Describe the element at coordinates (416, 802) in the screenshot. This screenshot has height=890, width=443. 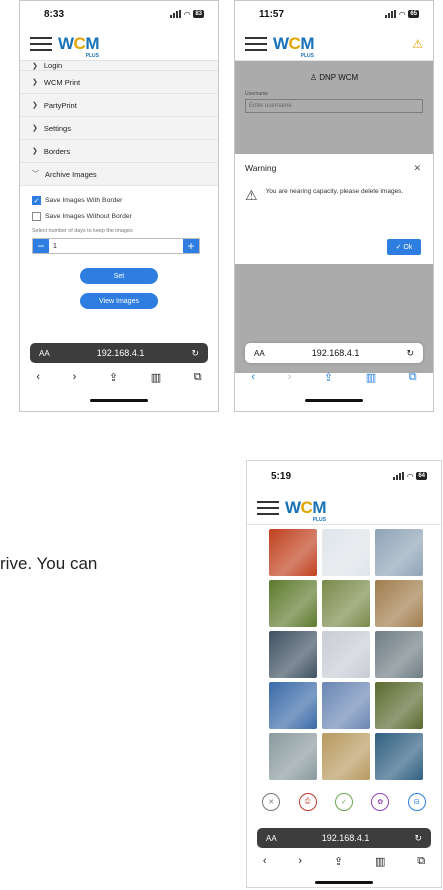
I see `archive-icon: ⊟` at that location.